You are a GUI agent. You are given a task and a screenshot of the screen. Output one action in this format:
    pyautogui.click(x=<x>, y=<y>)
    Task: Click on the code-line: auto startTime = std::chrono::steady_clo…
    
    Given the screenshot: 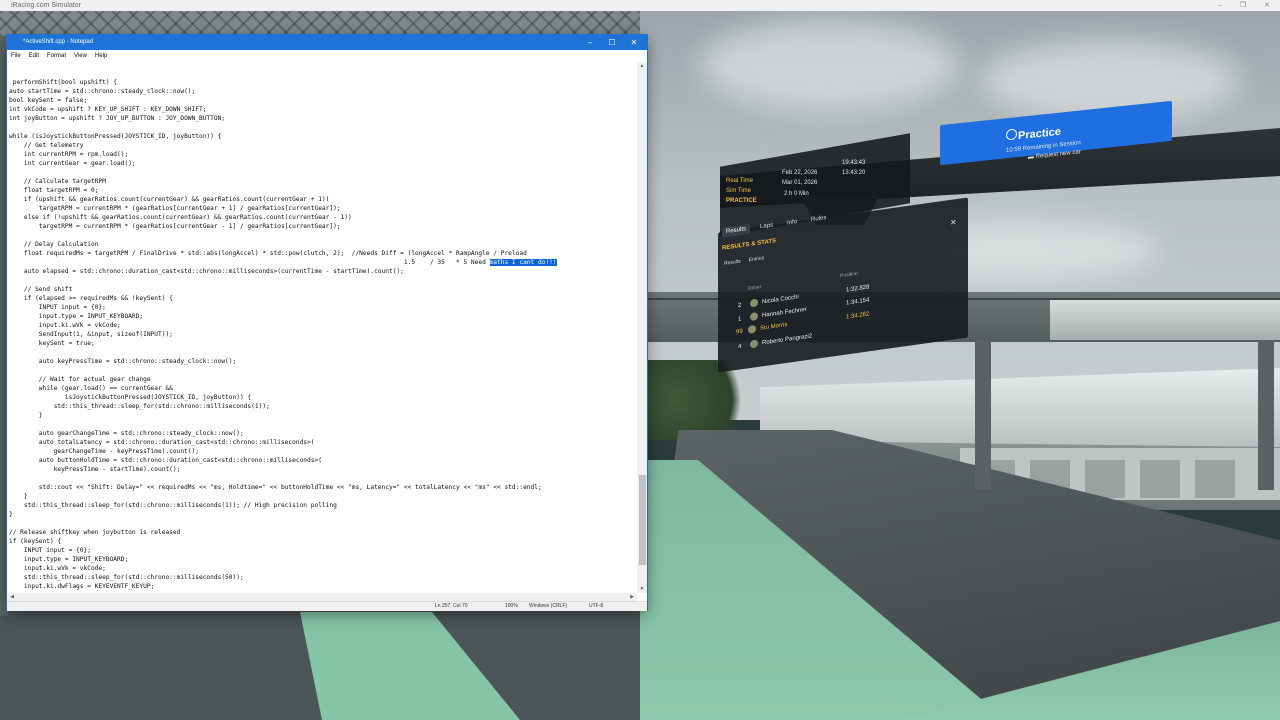 What is the action you would take?
    pyautogui.click(x=323, y=91)
    